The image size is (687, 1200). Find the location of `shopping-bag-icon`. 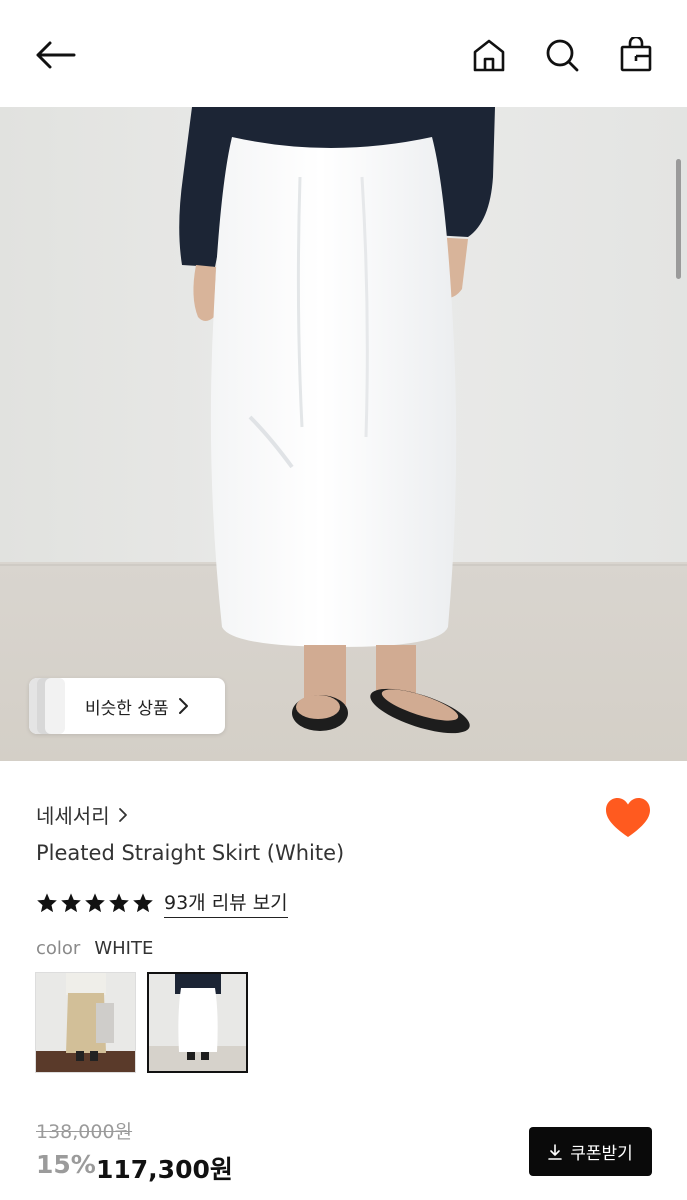

shopping-bag-icon is located at coordinates (636, 54).